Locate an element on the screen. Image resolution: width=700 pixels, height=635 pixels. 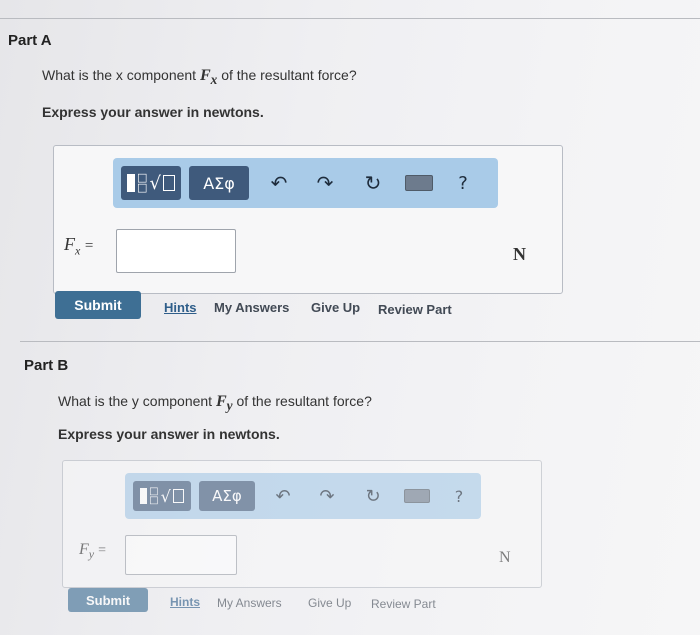
part-a-answer-input is located at coordinates (176, 251).